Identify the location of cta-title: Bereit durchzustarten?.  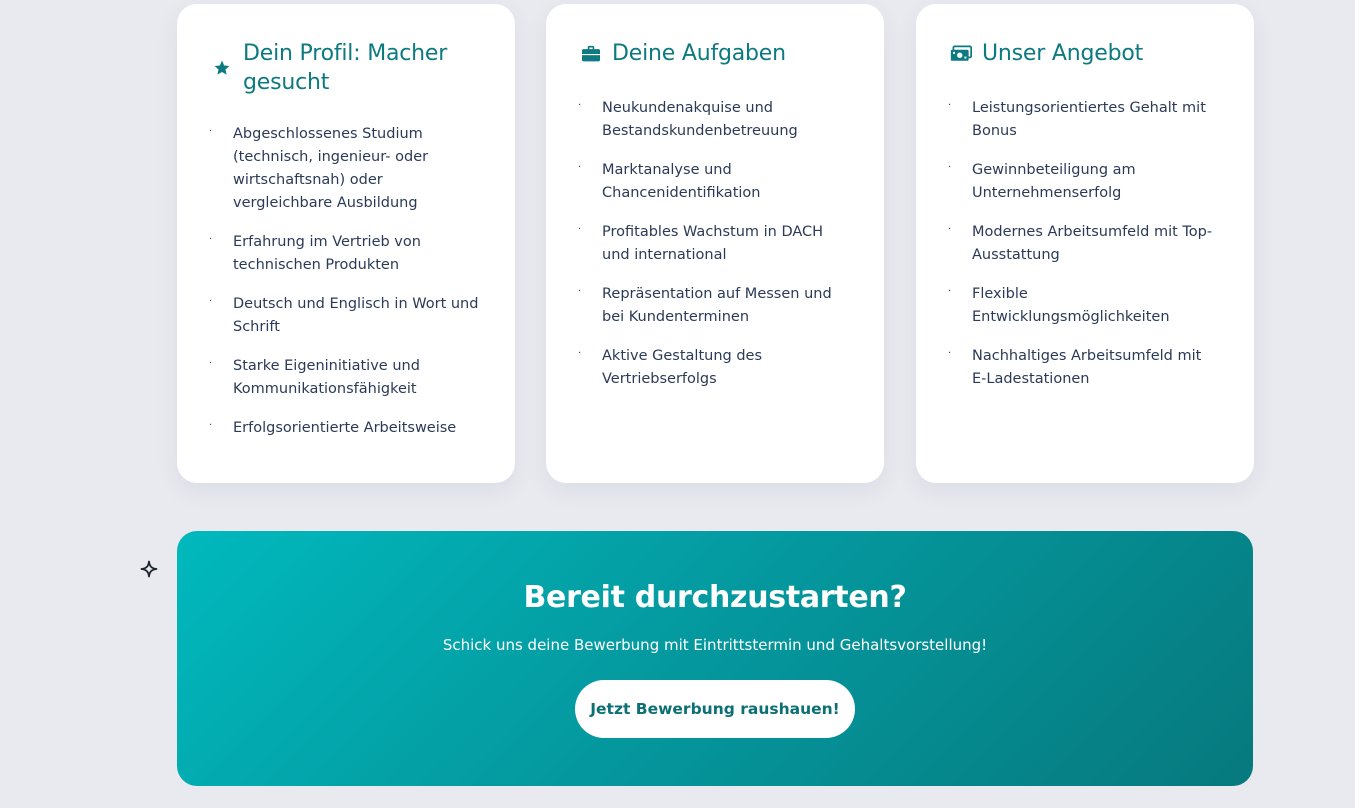
(715, 597).